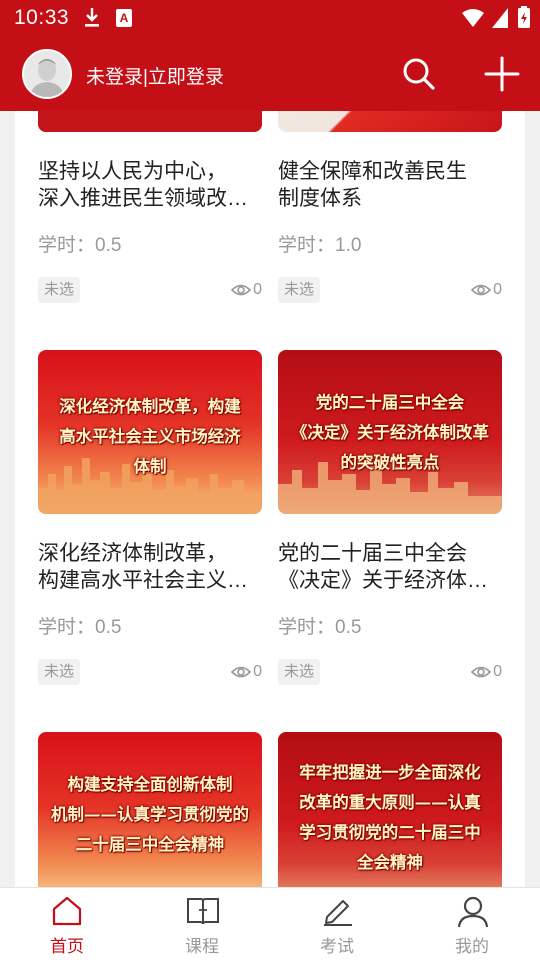 Image resolution: width=540 pixels, height=960 pixels. I want to click on default-avatar-icon, so click(47, 74).